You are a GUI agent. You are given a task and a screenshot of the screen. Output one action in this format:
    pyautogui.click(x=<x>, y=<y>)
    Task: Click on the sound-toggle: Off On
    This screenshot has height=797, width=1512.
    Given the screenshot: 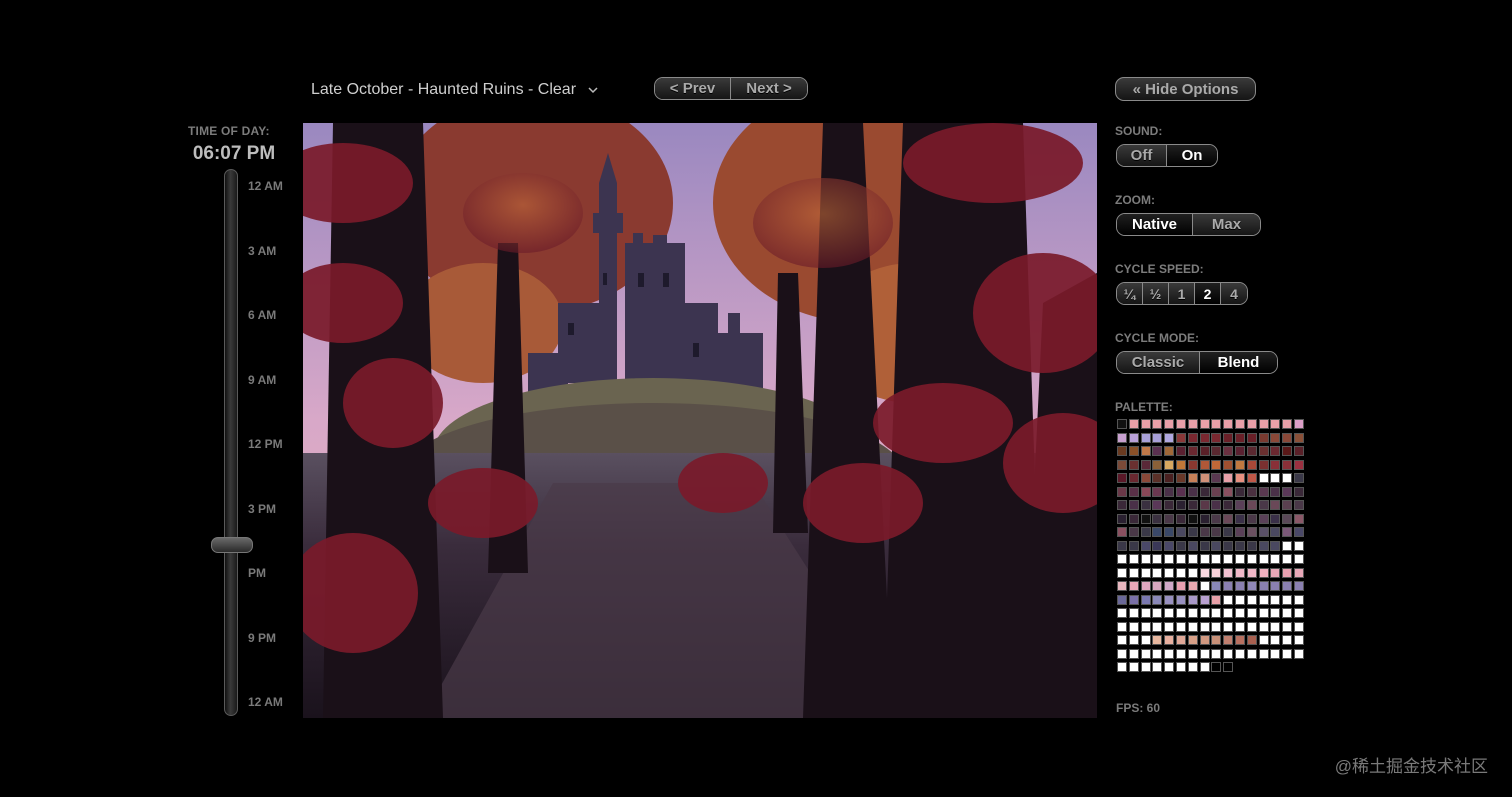 What is the action you would take?
    pyautogui.click(x=1167, y=155)
    